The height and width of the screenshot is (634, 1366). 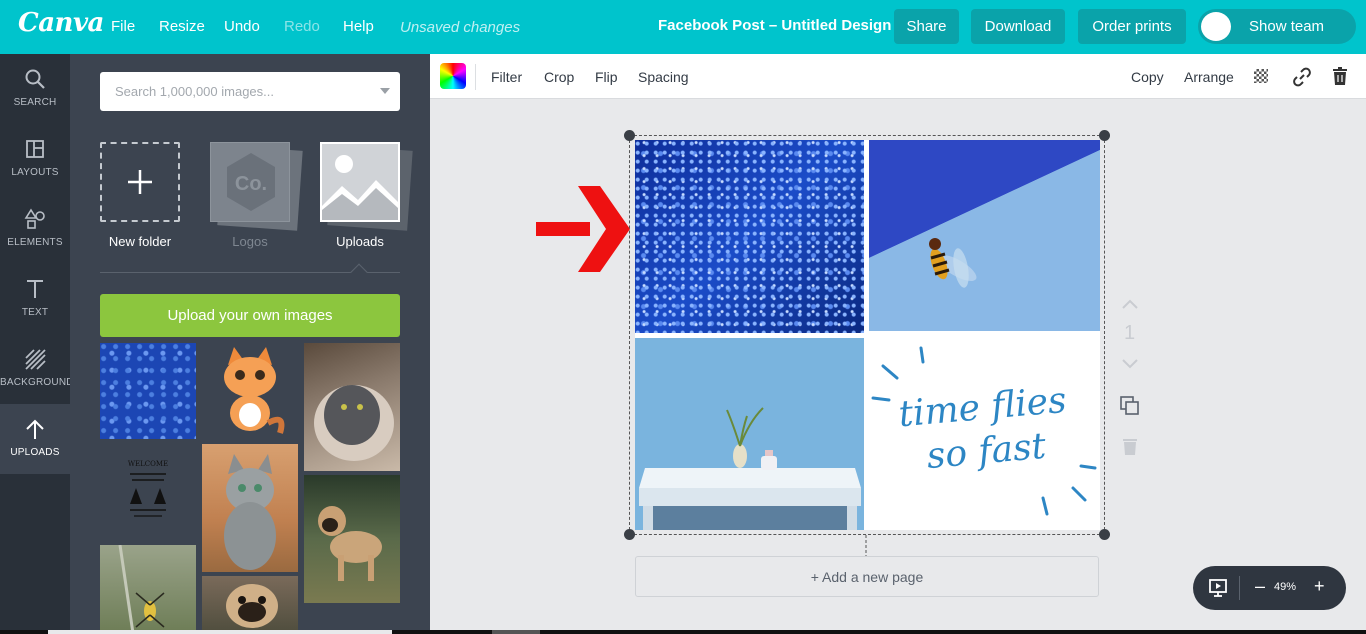 What do you see at coordinates (1340, 76) in the screenshot?
I see `trash-icon` at bounding box center [1340, 76].